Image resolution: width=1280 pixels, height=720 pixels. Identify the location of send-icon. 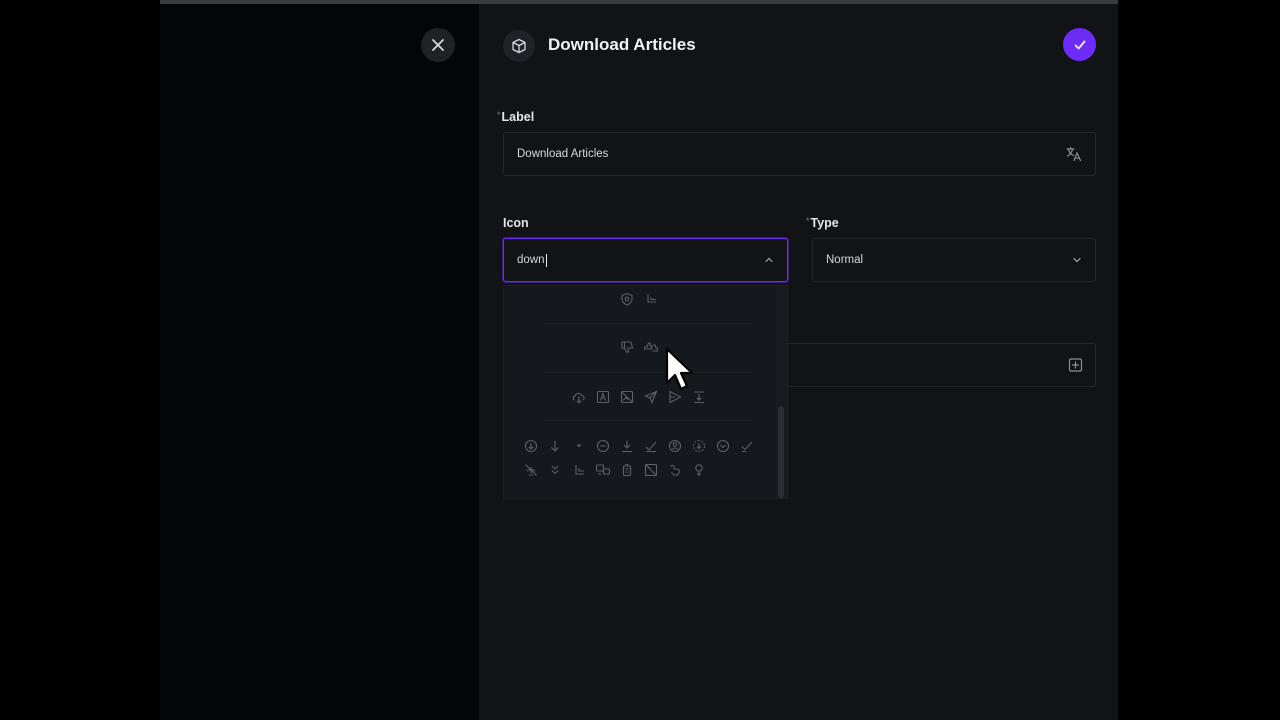
(651, 397).